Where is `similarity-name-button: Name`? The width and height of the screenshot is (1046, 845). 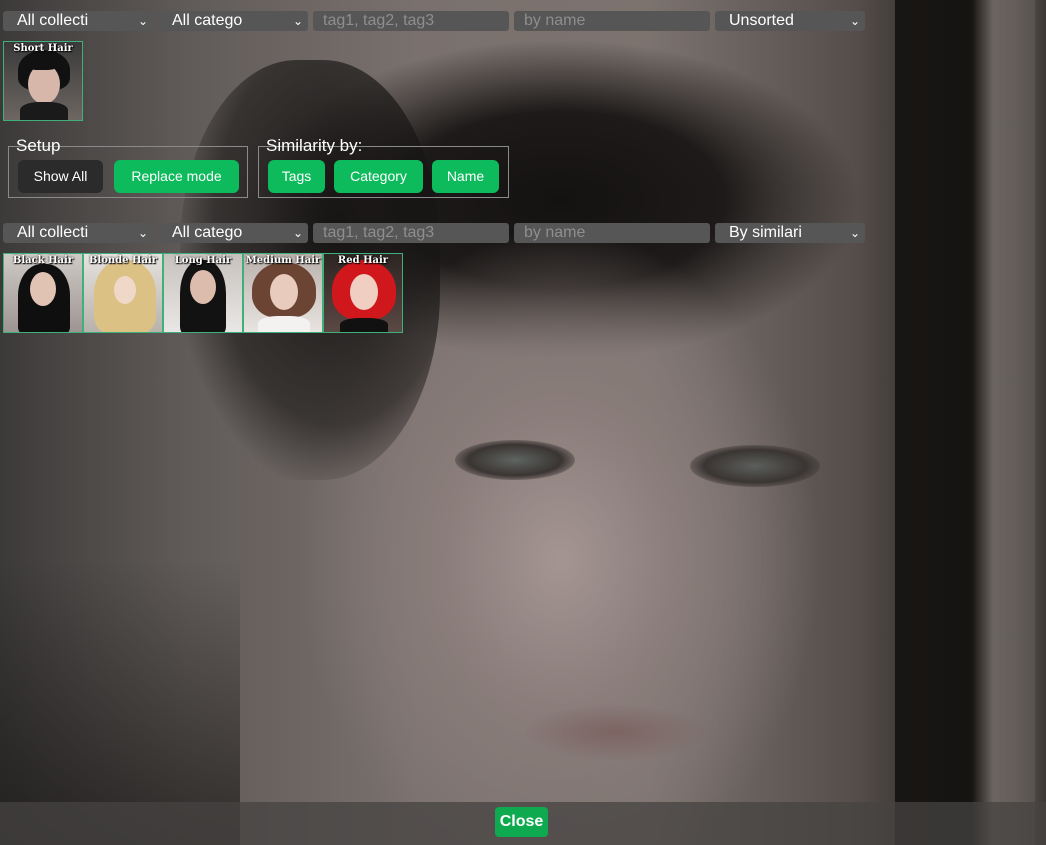 similarity-name-button: Name is located at coordinates (465, 176).